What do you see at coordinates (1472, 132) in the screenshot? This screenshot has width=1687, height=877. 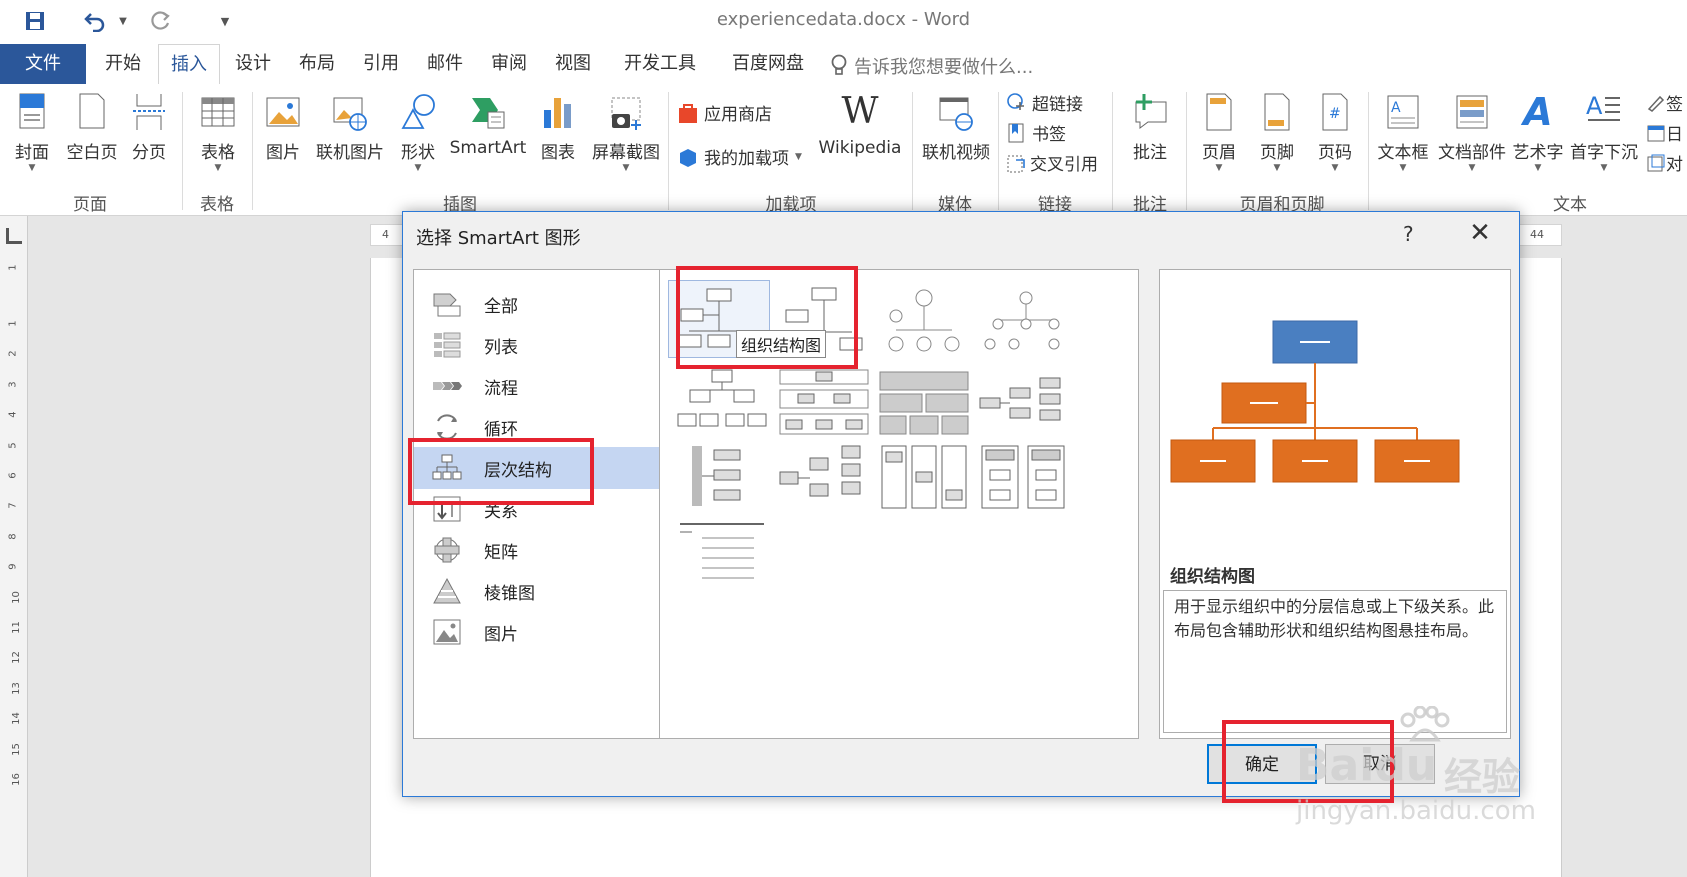 I see `quick-parts-button: 文档部件 ▼` at bounding box center [1472, 132].